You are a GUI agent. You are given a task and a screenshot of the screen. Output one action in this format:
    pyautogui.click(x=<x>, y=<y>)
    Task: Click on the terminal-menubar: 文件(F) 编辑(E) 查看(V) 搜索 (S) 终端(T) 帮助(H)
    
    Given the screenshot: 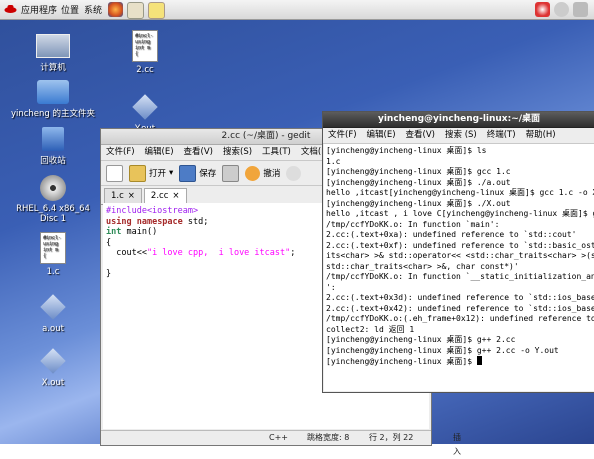 What is the action you would take?
    pyautogui.click(x=458, y=136)
    